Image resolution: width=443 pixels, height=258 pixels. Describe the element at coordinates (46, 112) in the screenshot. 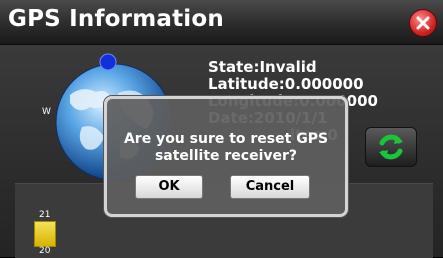

I see `west-label: W` at that location.